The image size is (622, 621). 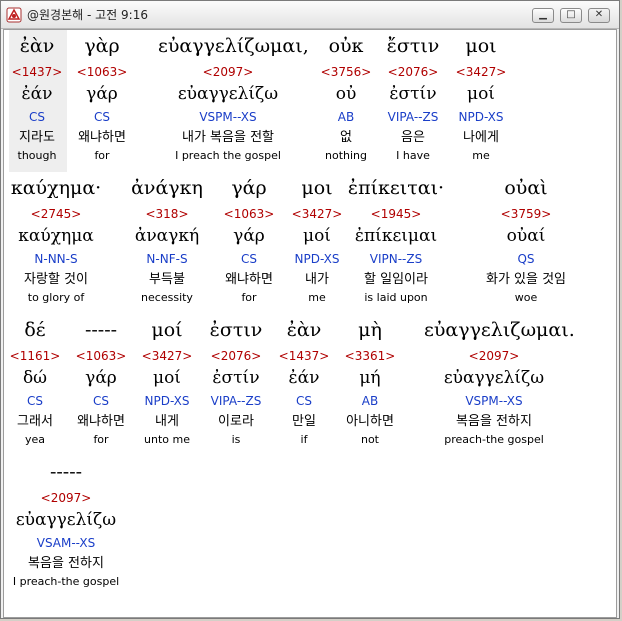 What do you see at coordinates (370, 421) in the screenshot?
I see `word-korean: 아니하면` at bounding box center [370, 421].